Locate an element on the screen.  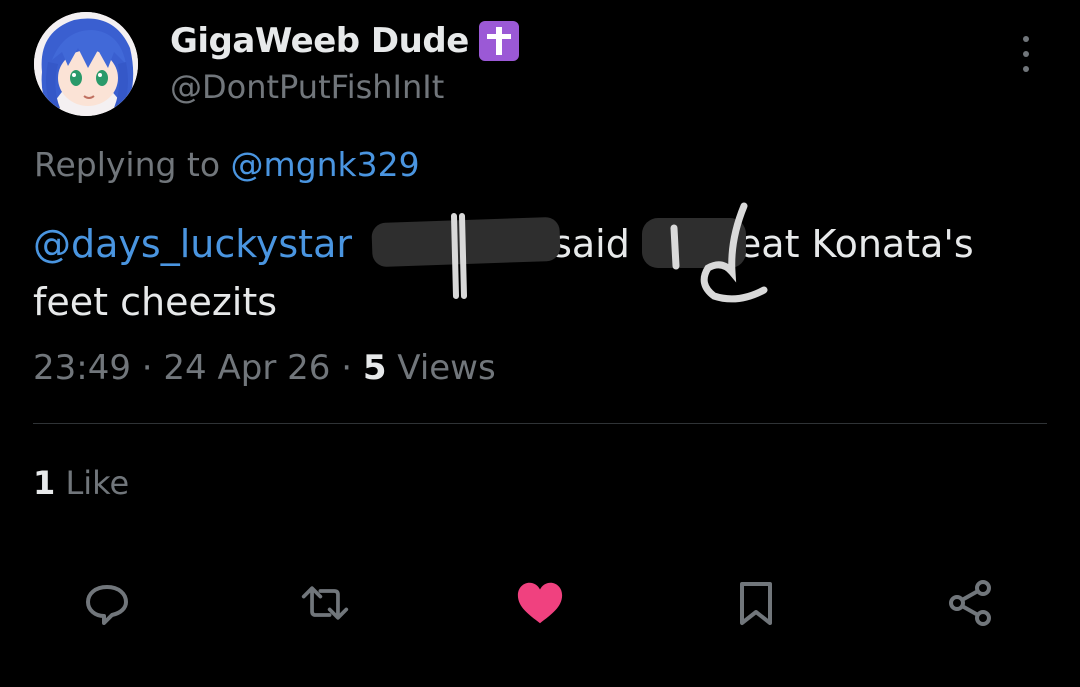
speech-bubble-icon is located at coordinates (107, 603).